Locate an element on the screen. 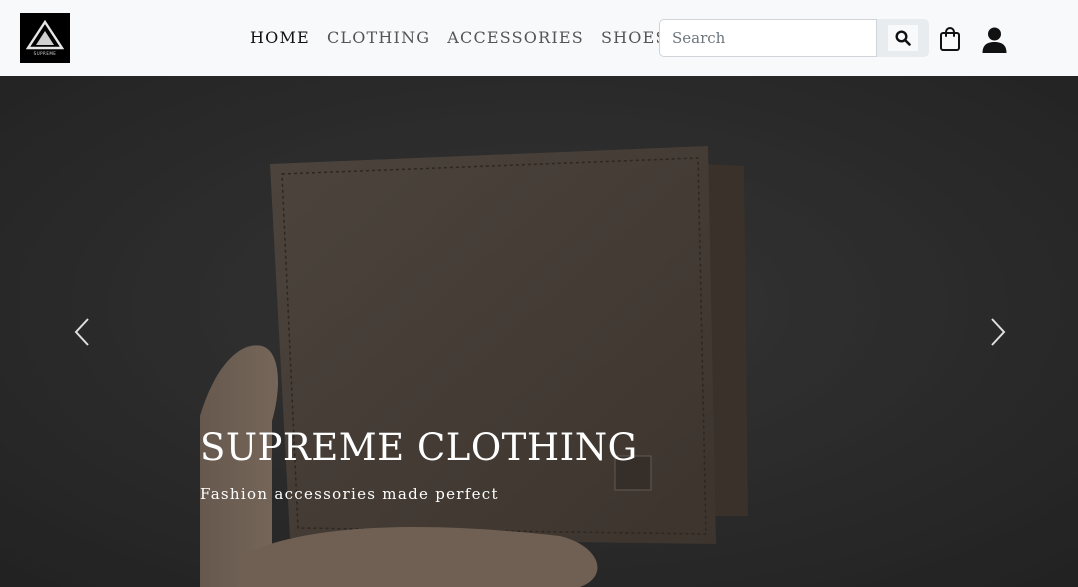 This screenshot has height=587, width=1078. search-button is located at coordinates (903, 38).